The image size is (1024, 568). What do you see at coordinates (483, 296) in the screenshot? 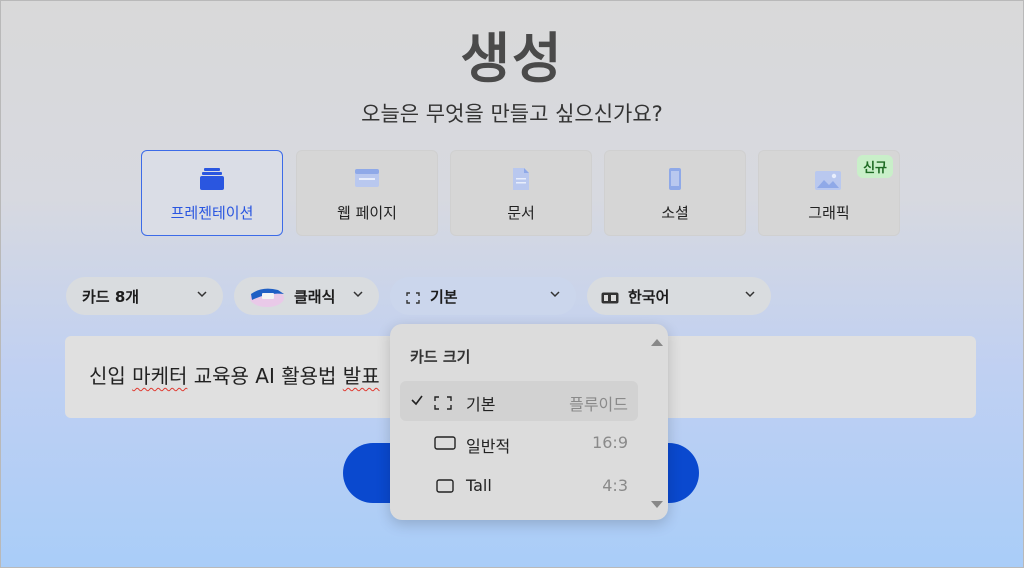
I see `card-size-select: 기본` at bounding box center [483, 296].